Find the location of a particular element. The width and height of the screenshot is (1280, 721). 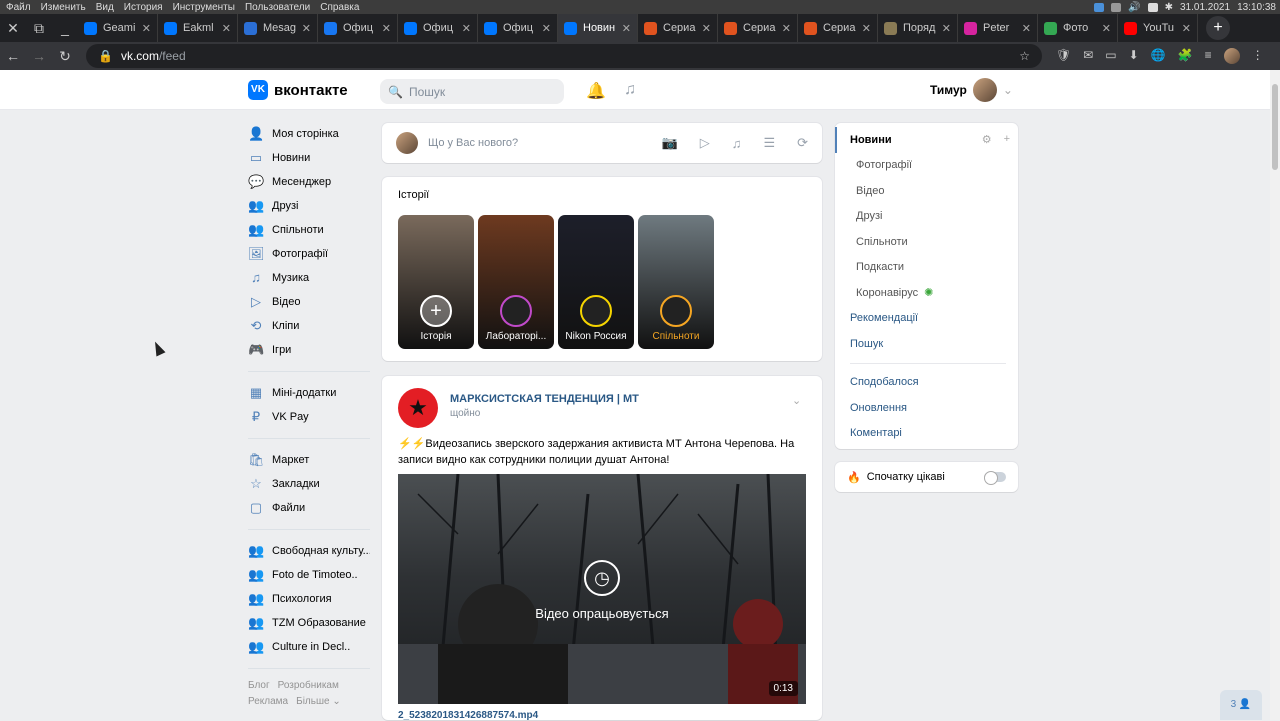

os-menu-item: Пользователи is located at coordinates (277, 7).